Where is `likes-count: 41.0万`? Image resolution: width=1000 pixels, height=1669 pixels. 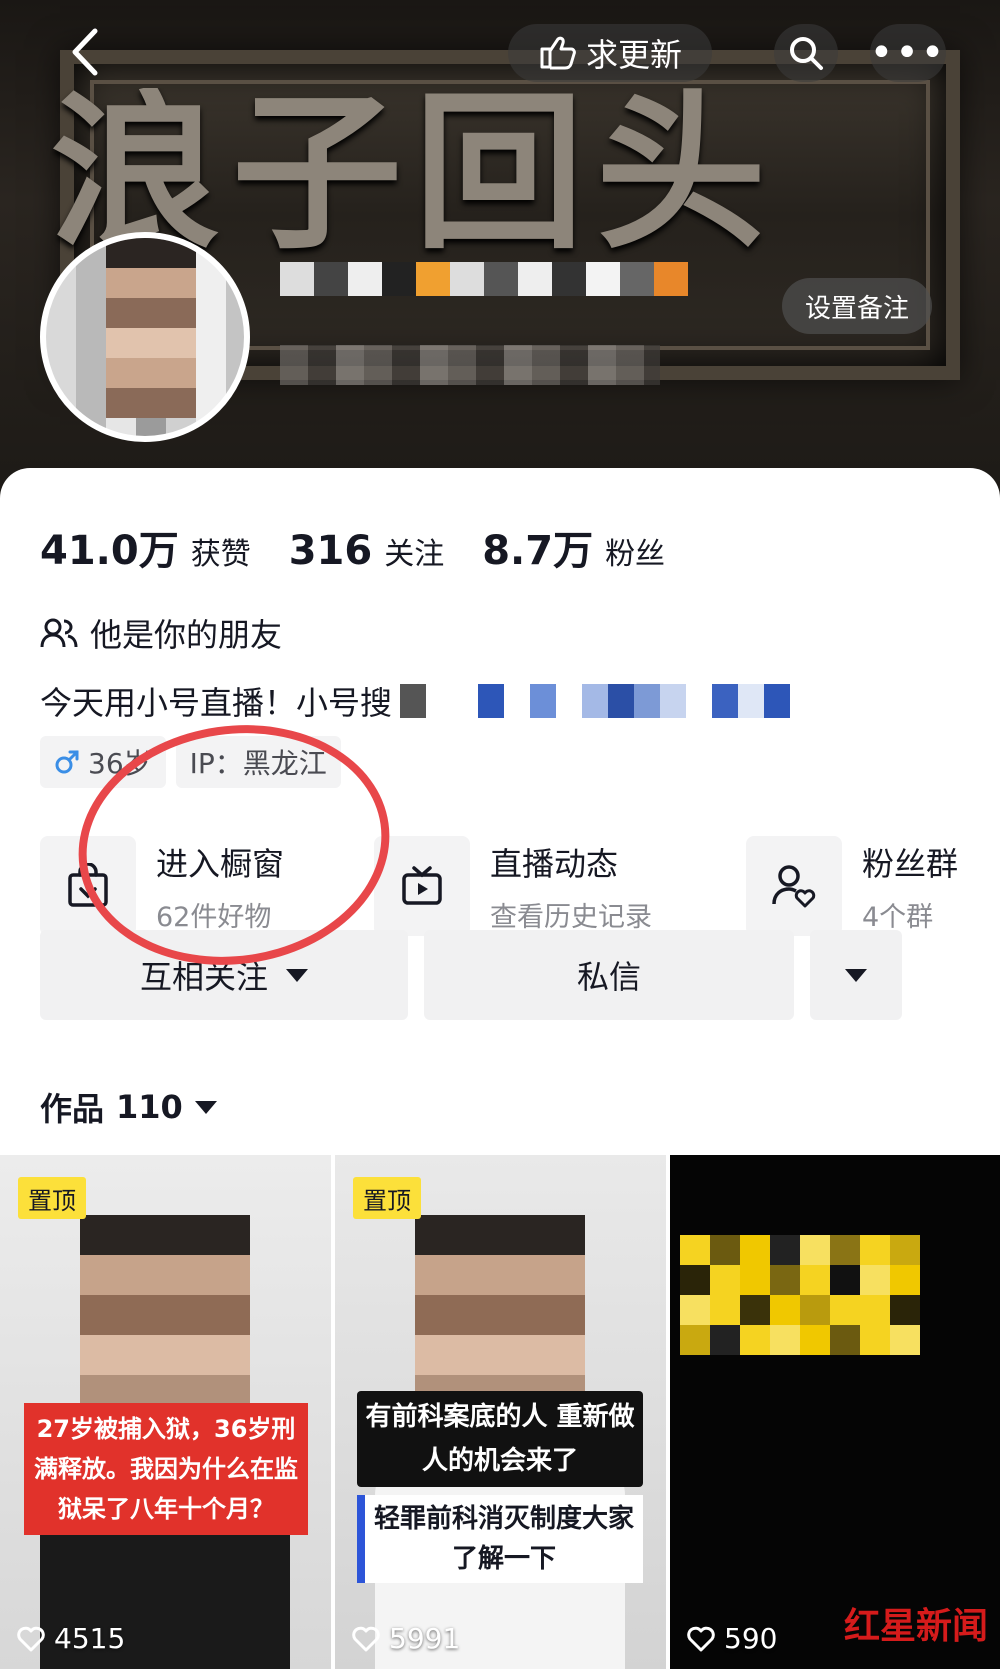 likes-count: 41.0万 is located at coordinates (109, 551).